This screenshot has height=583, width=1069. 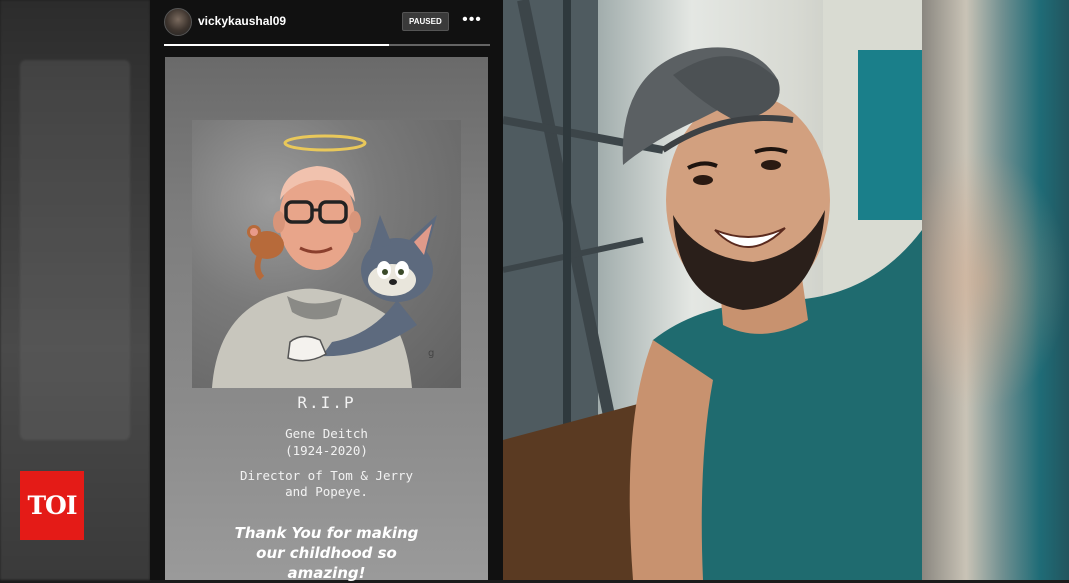 I want to click on rip-title: R.I.P, so click(x=326, y=402).